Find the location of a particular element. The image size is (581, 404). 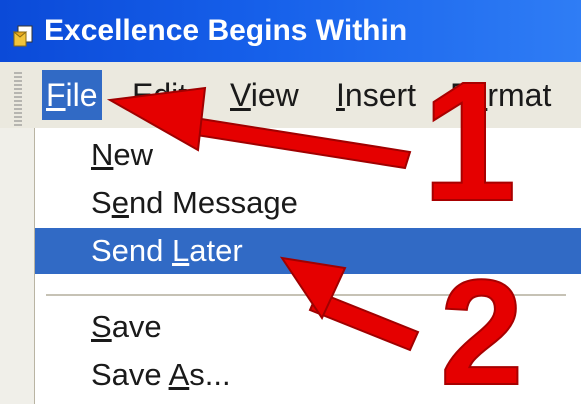

menu-item-send-message: Send Message is located at coordinates (308, 203).